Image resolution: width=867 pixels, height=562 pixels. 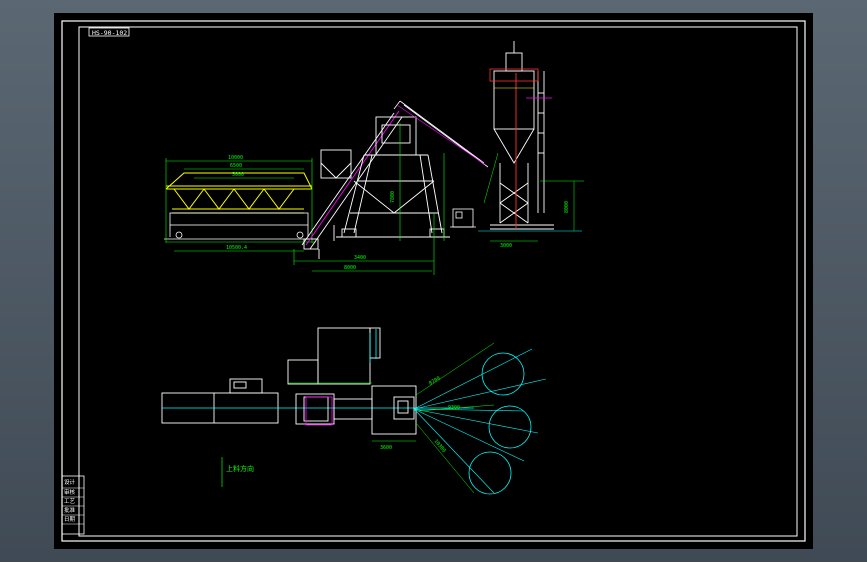 I want to click on silo-radial-lines, so click(x=480, y=421).